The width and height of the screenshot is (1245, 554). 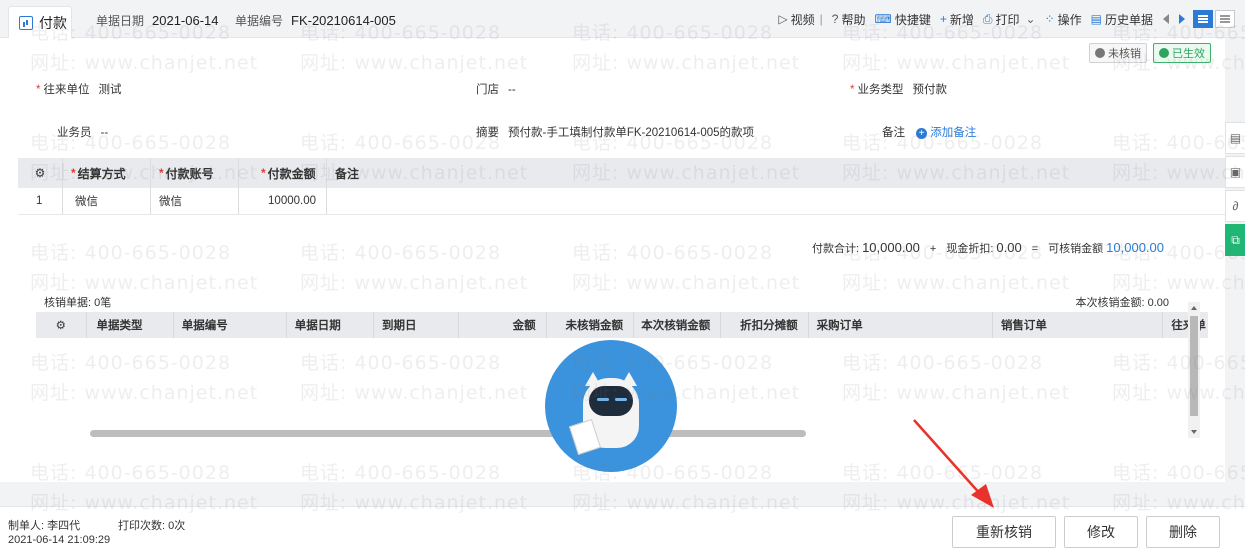 I want to click on list-view-toggle, so click(x=1203, y=19).